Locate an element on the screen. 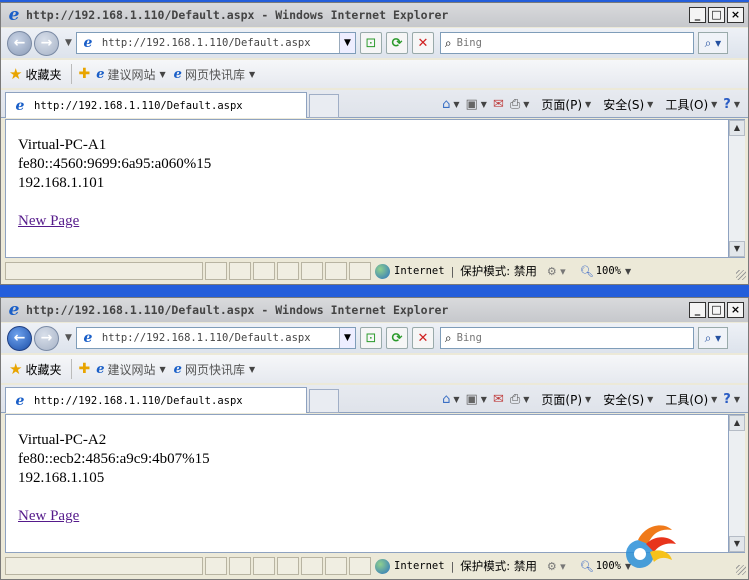  favorites-bar: ★ 收藏夹 ✚ e 建议网站 ▼ e 网页快讯库 ▼ is located at coordinates (374, 369).